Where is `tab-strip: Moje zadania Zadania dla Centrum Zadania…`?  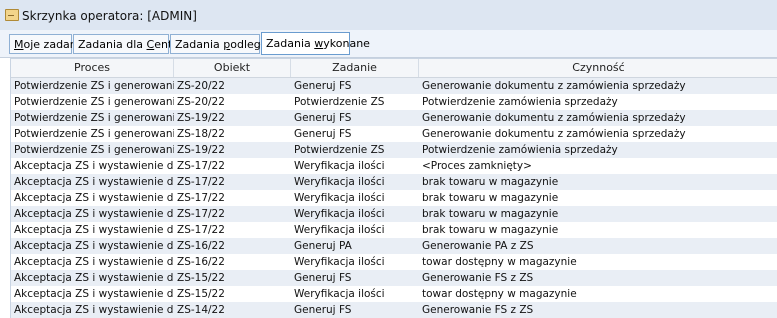 tab-strip: Moje zadania Zadania dla Centrum Zadania… is located at coordinates (388, 44).